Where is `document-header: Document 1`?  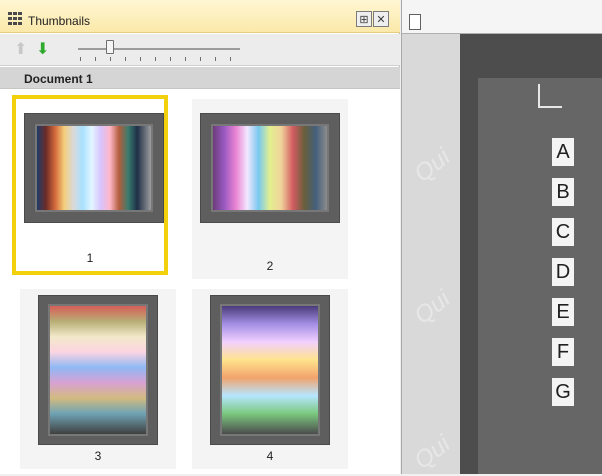
document-header: Document 1 is located at coordinates (200, 78).